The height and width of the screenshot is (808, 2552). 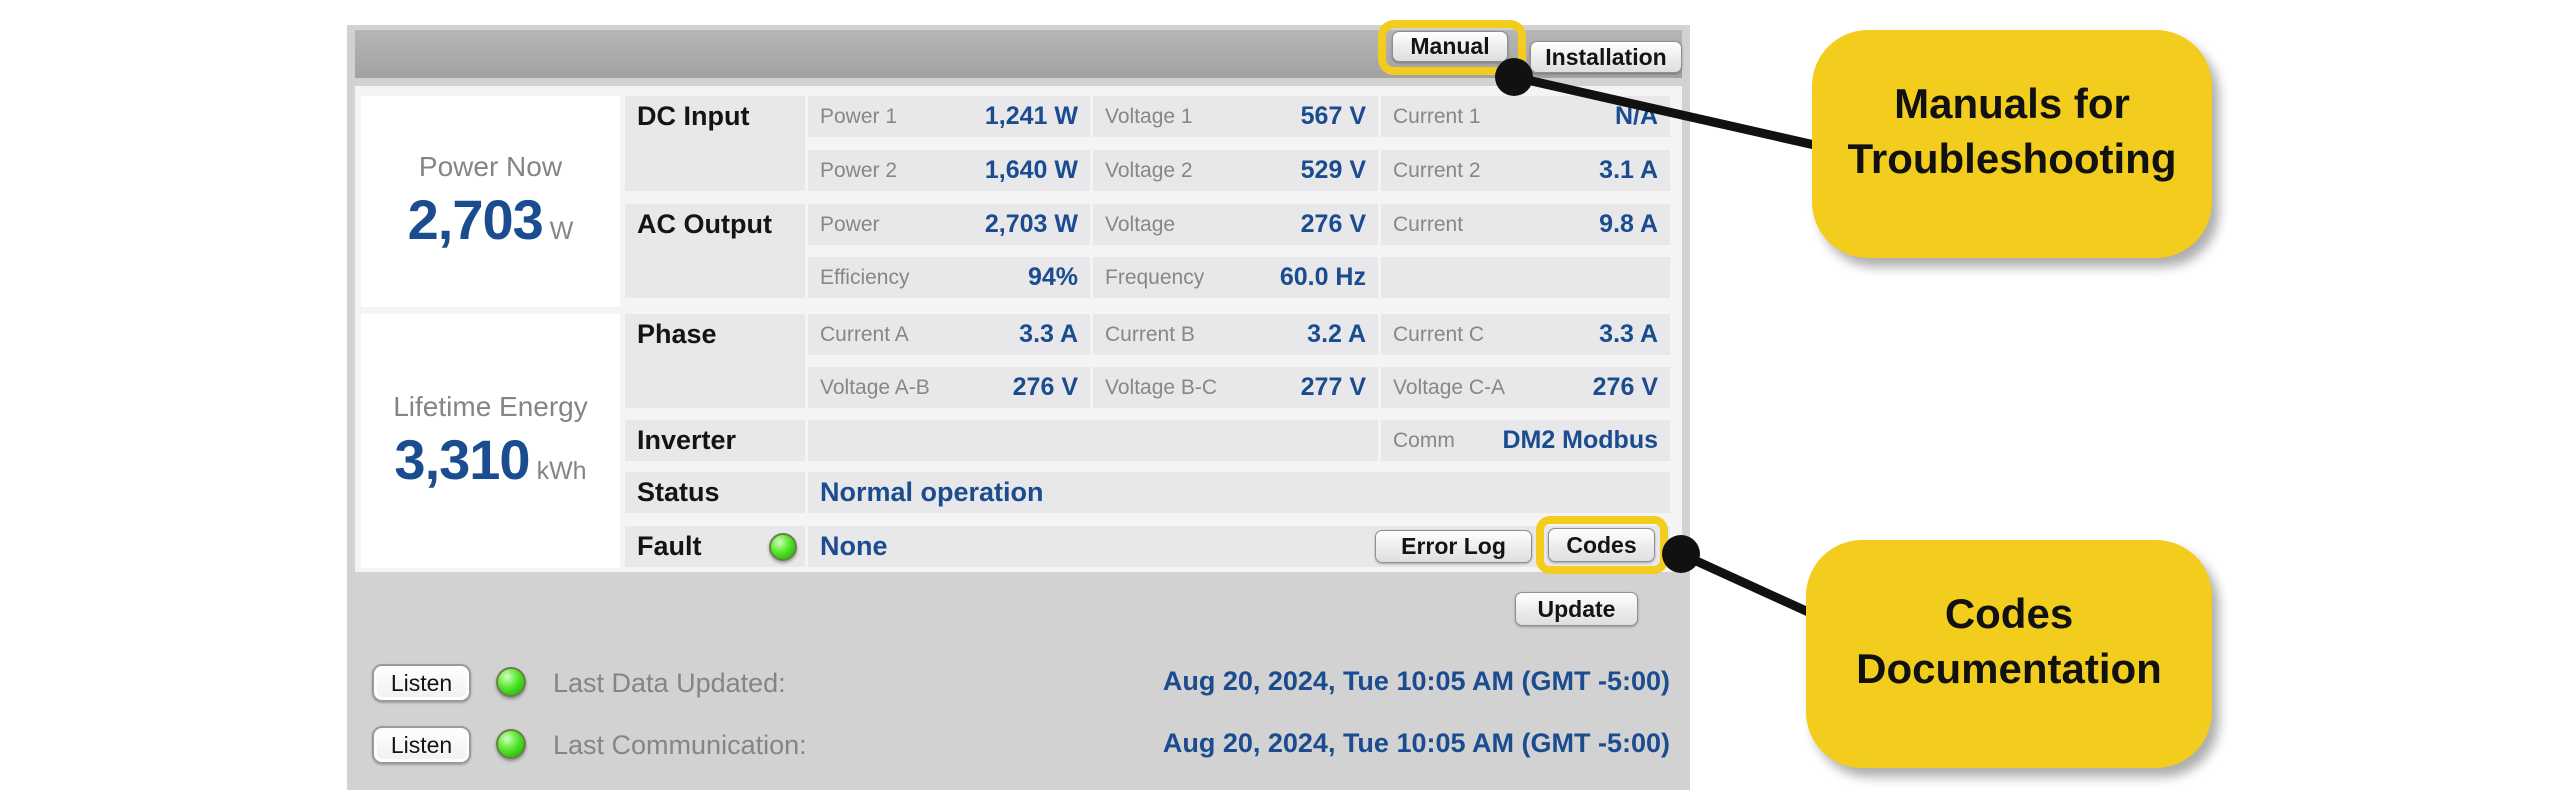 I want to click on listen-button-comm: Listen, so click(x=421, y=745).